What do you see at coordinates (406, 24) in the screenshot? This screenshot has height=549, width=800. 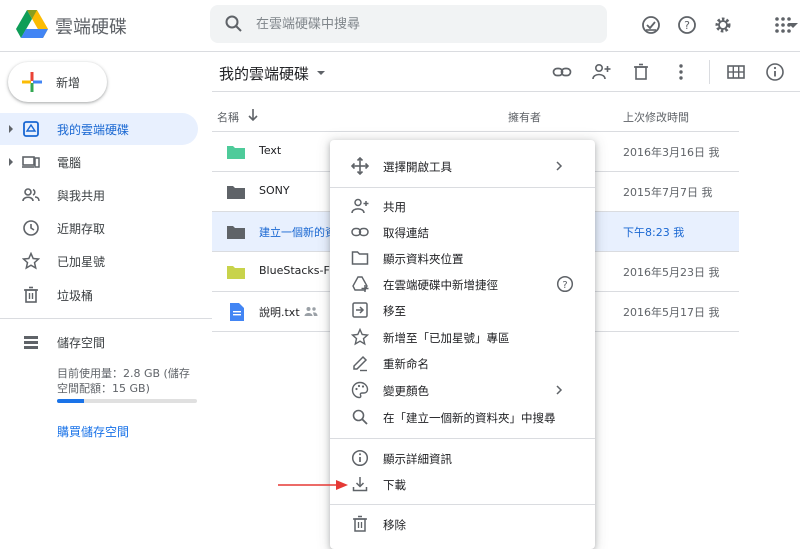 I see `search-input` at bounding box center [406, 24].